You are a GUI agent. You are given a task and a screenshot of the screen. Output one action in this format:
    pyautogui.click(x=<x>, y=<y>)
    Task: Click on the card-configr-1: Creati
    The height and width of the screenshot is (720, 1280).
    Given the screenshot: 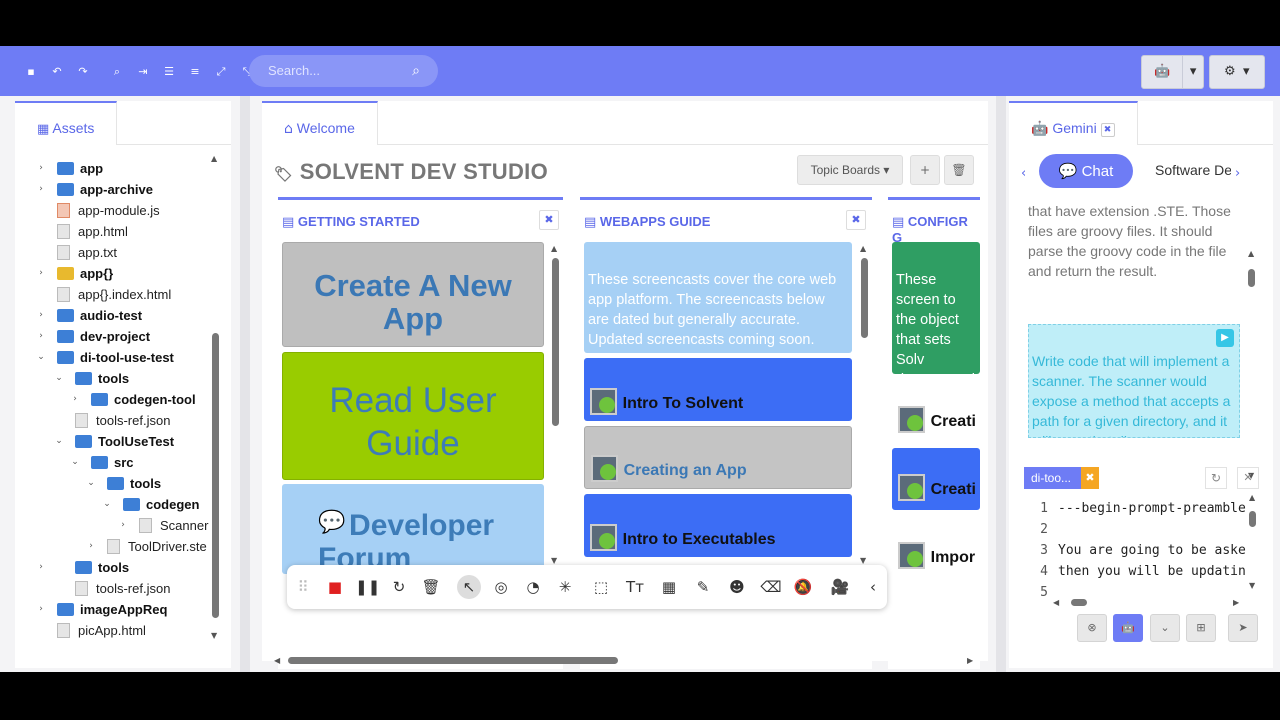 What is the action you would take?
    pyautogui.click(x=936, y=411)
    